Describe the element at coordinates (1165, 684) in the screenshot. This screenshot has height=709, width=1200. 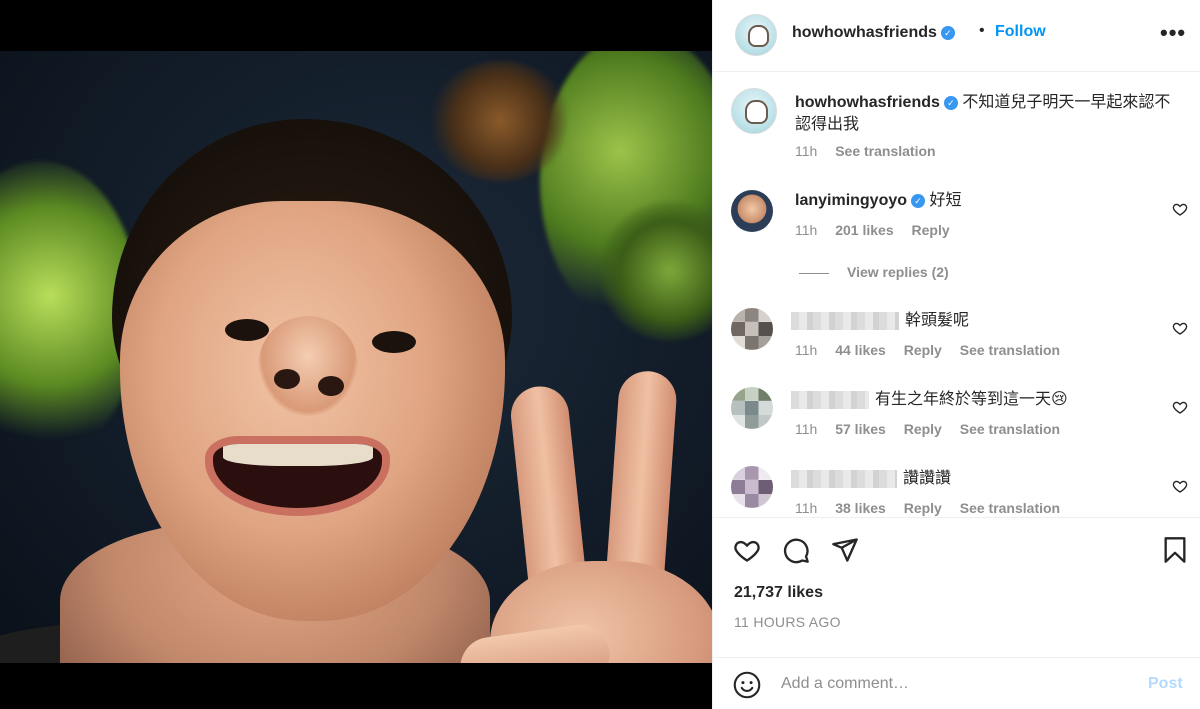
I see `post-comment-button: Post` at that location.